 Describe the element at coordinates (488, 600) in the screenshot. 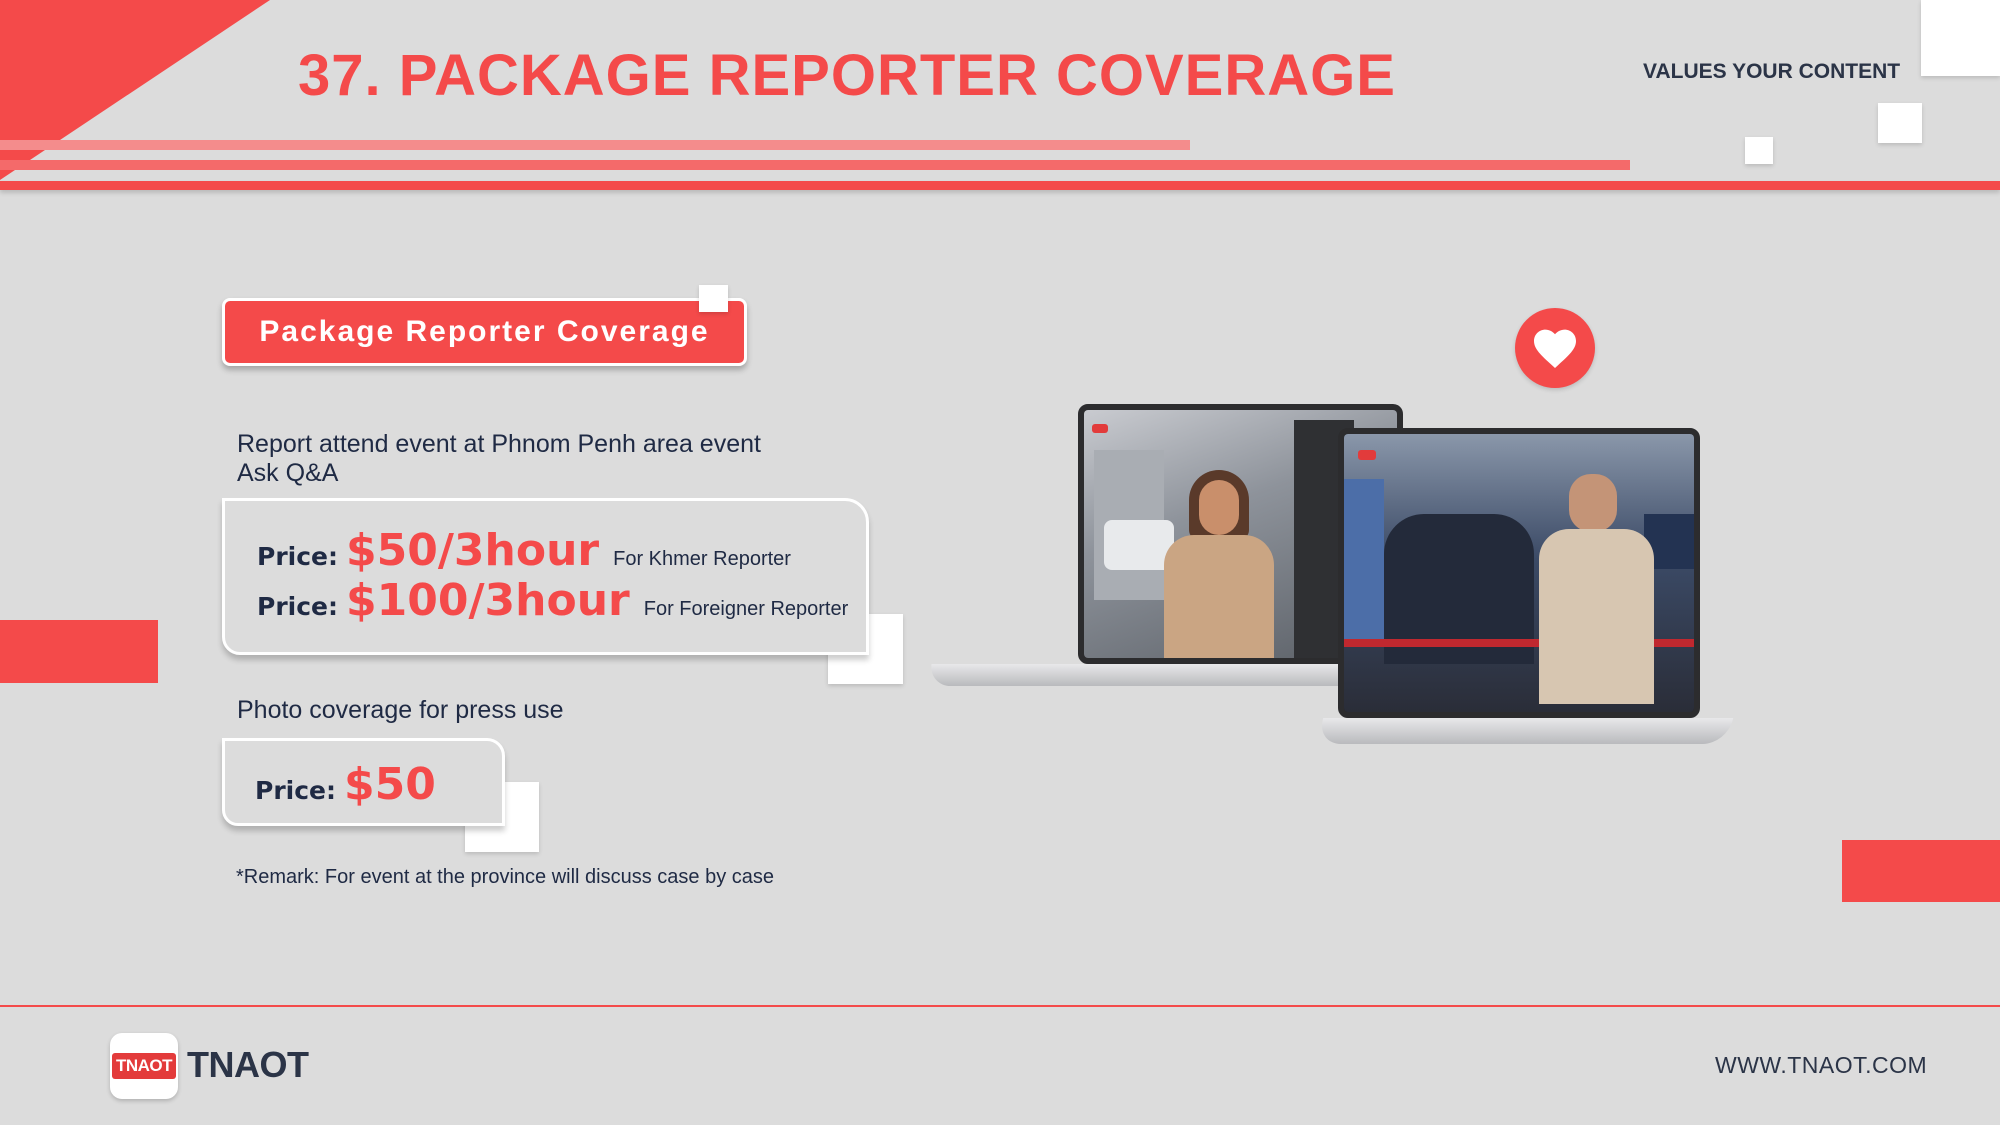

I see `price-value: $100/3hour` at that location.